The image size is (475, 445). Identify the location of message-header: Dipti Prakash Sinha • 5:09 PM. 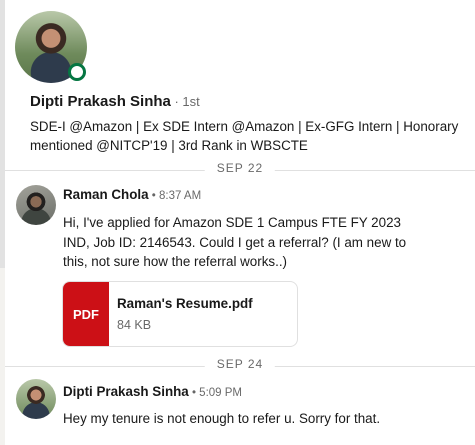
(152, 392).